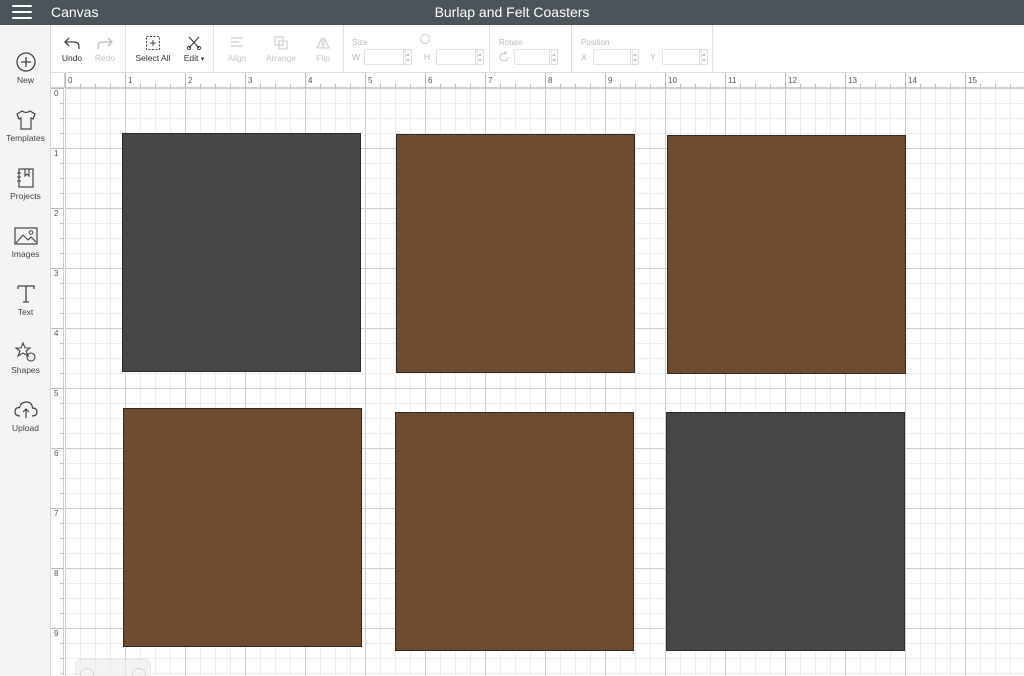 This screenshot has height=676, width=1024. What do you see at coordinates (430, 80) in the screenshot?
I see `ruler-number-top: 6` at bounding box center [430, 80].